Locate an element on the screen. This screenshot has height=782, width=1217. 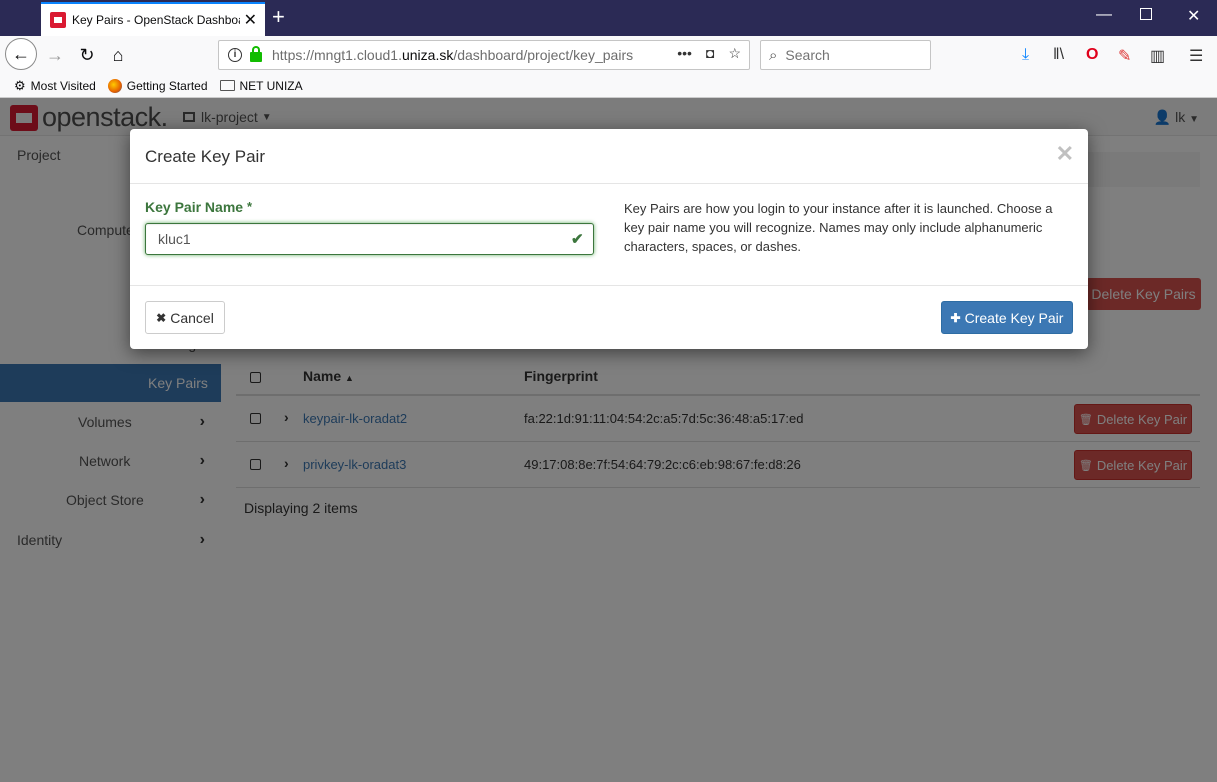
browser-titlebar: Key Pairs - OpenStack Dashboard ✕ + — ✕ is located at coordinates (608, 18).